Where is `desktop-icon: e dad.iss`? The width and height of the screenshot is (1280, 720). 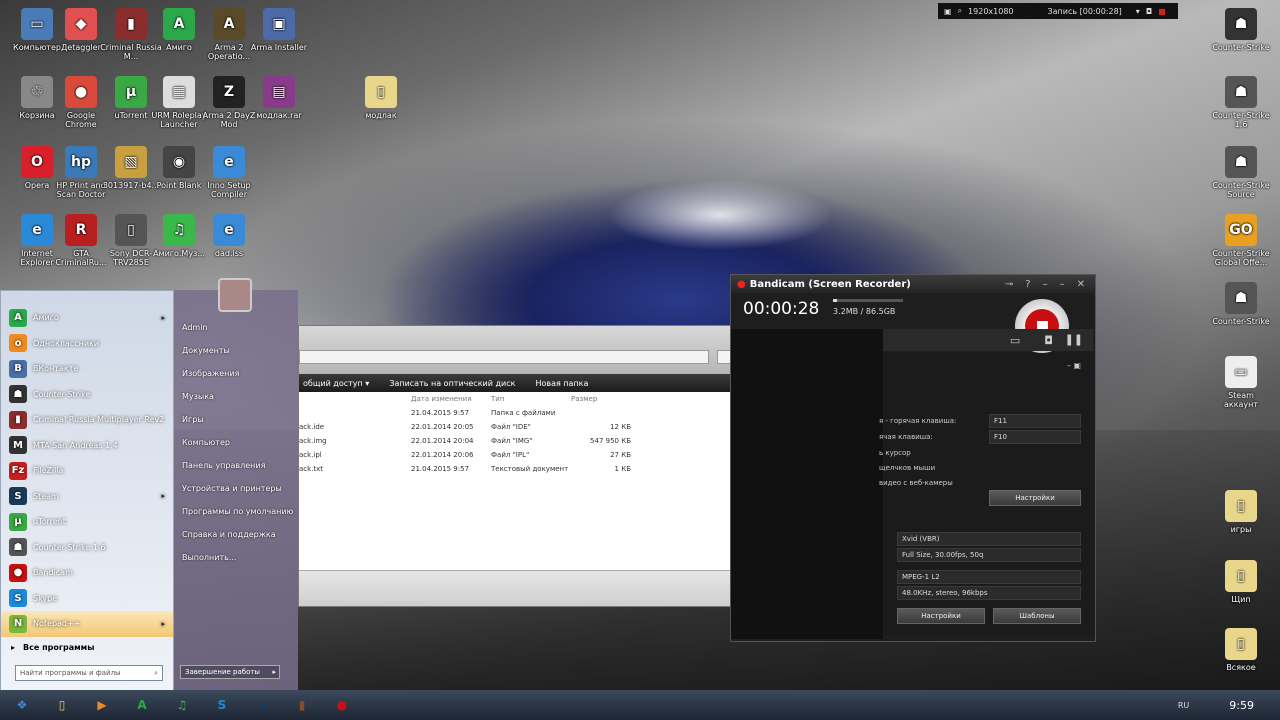
desktop-icon: e dad.iss is located at coordinates (229, 236).